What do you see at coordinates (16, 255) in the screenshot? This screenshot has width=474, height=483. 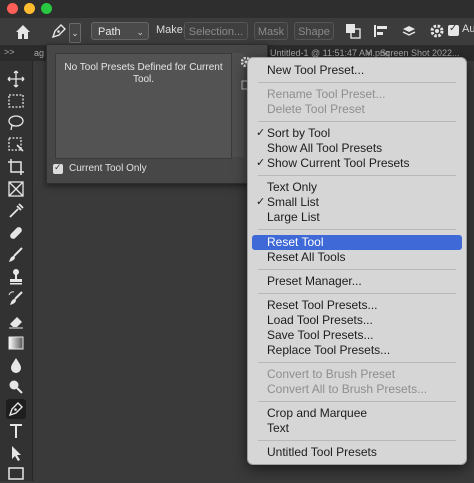 I see `brush-tool-icon` at bounding box center [16, 255].